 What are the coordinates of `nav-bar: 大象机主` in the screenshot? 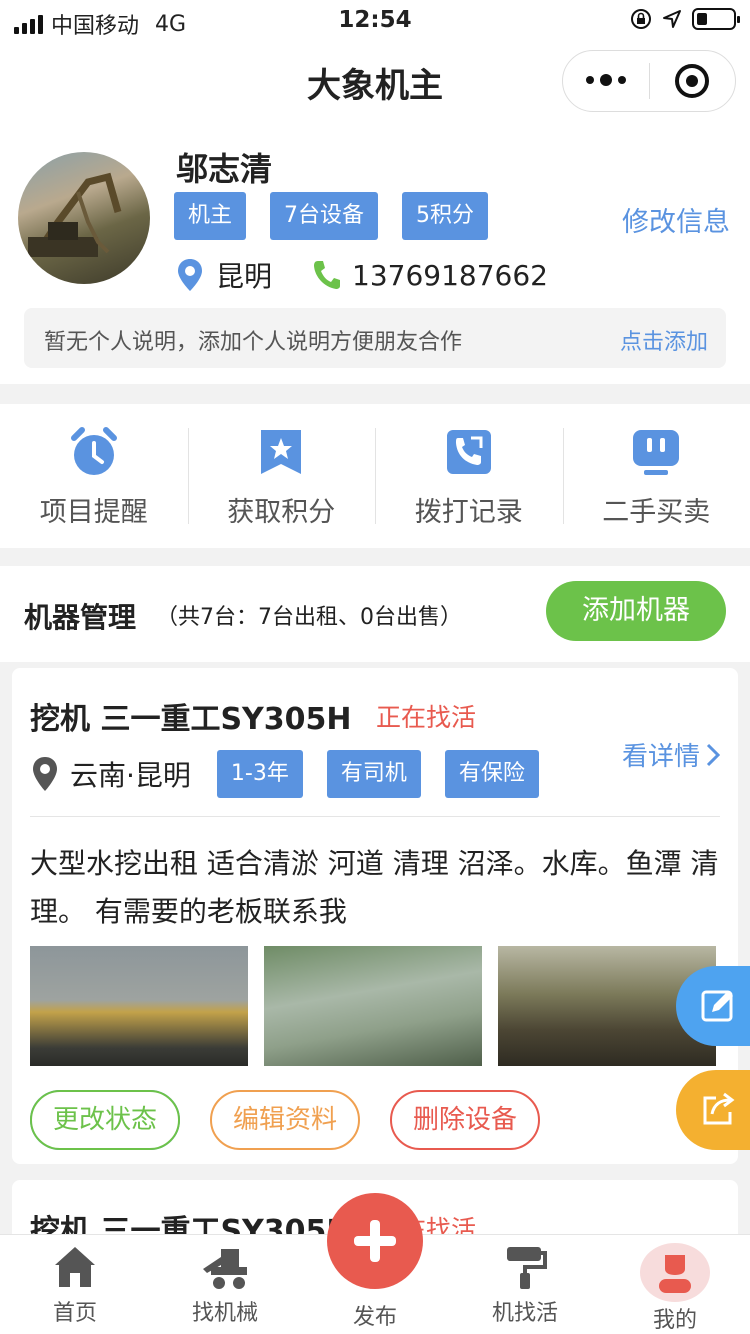 It's located at (375, 81).